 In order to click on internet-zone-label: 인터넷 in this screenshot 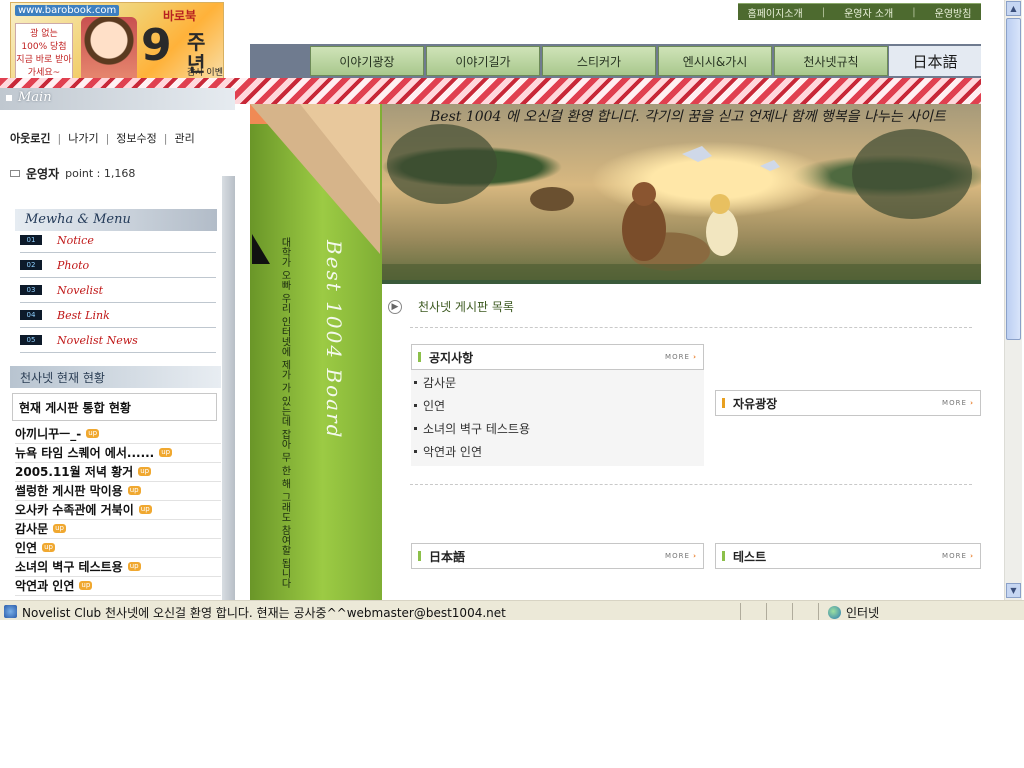, I will do `click(863, 613)`.